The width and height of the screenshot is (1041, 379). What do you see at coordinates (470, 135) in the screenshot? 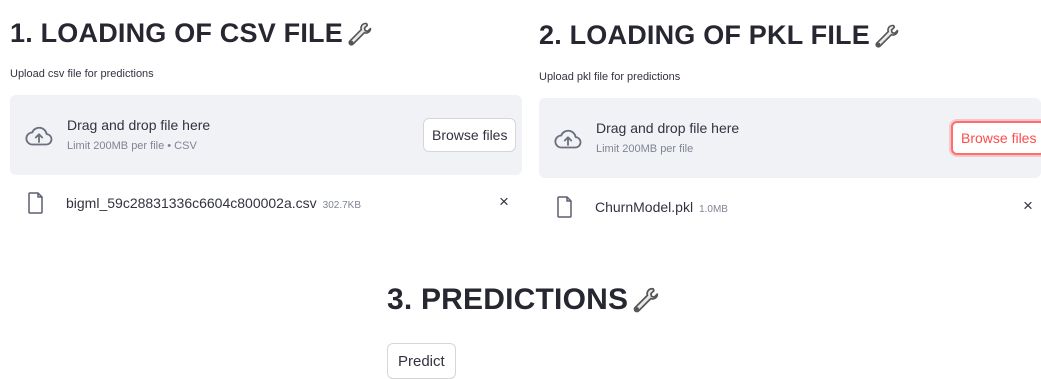
I see `csv-browse-files-button: Browse files` at bounding box center [470, 135].